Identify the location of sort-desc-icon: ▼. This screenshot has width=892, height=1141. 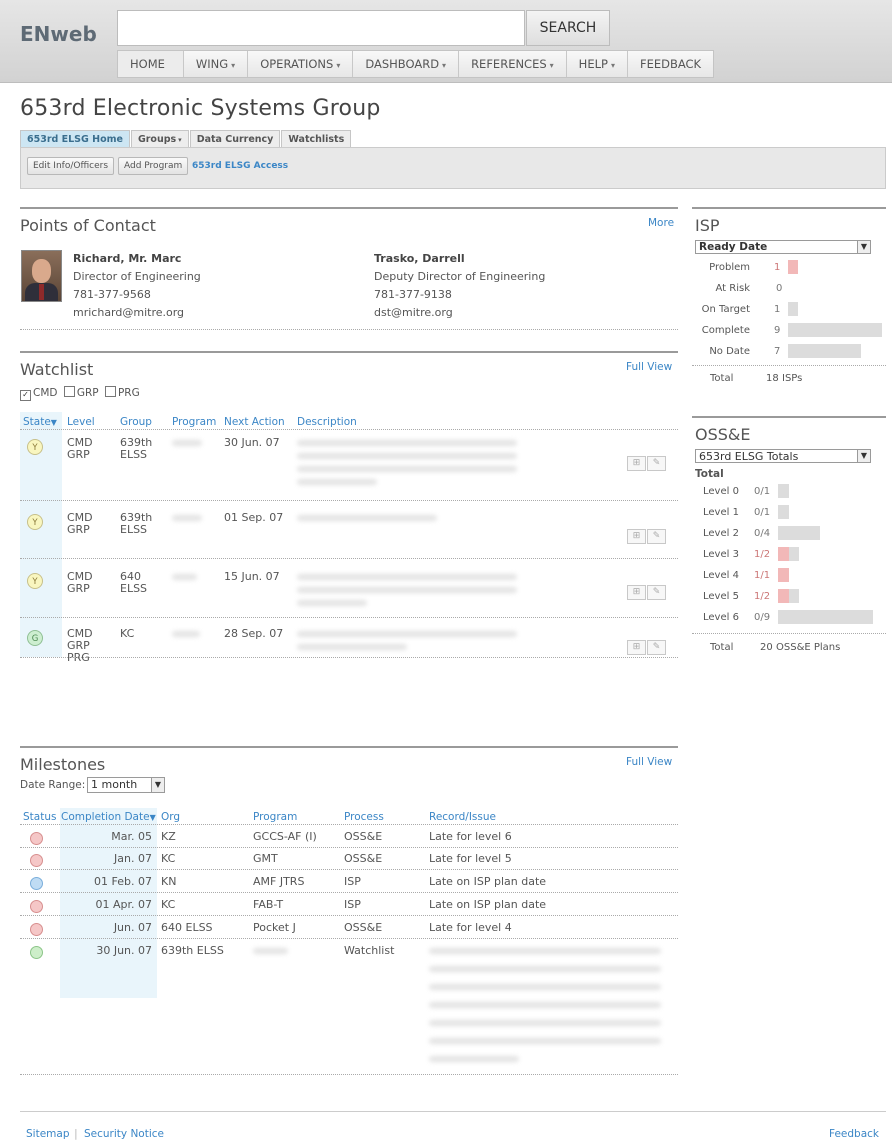
(152, 817).